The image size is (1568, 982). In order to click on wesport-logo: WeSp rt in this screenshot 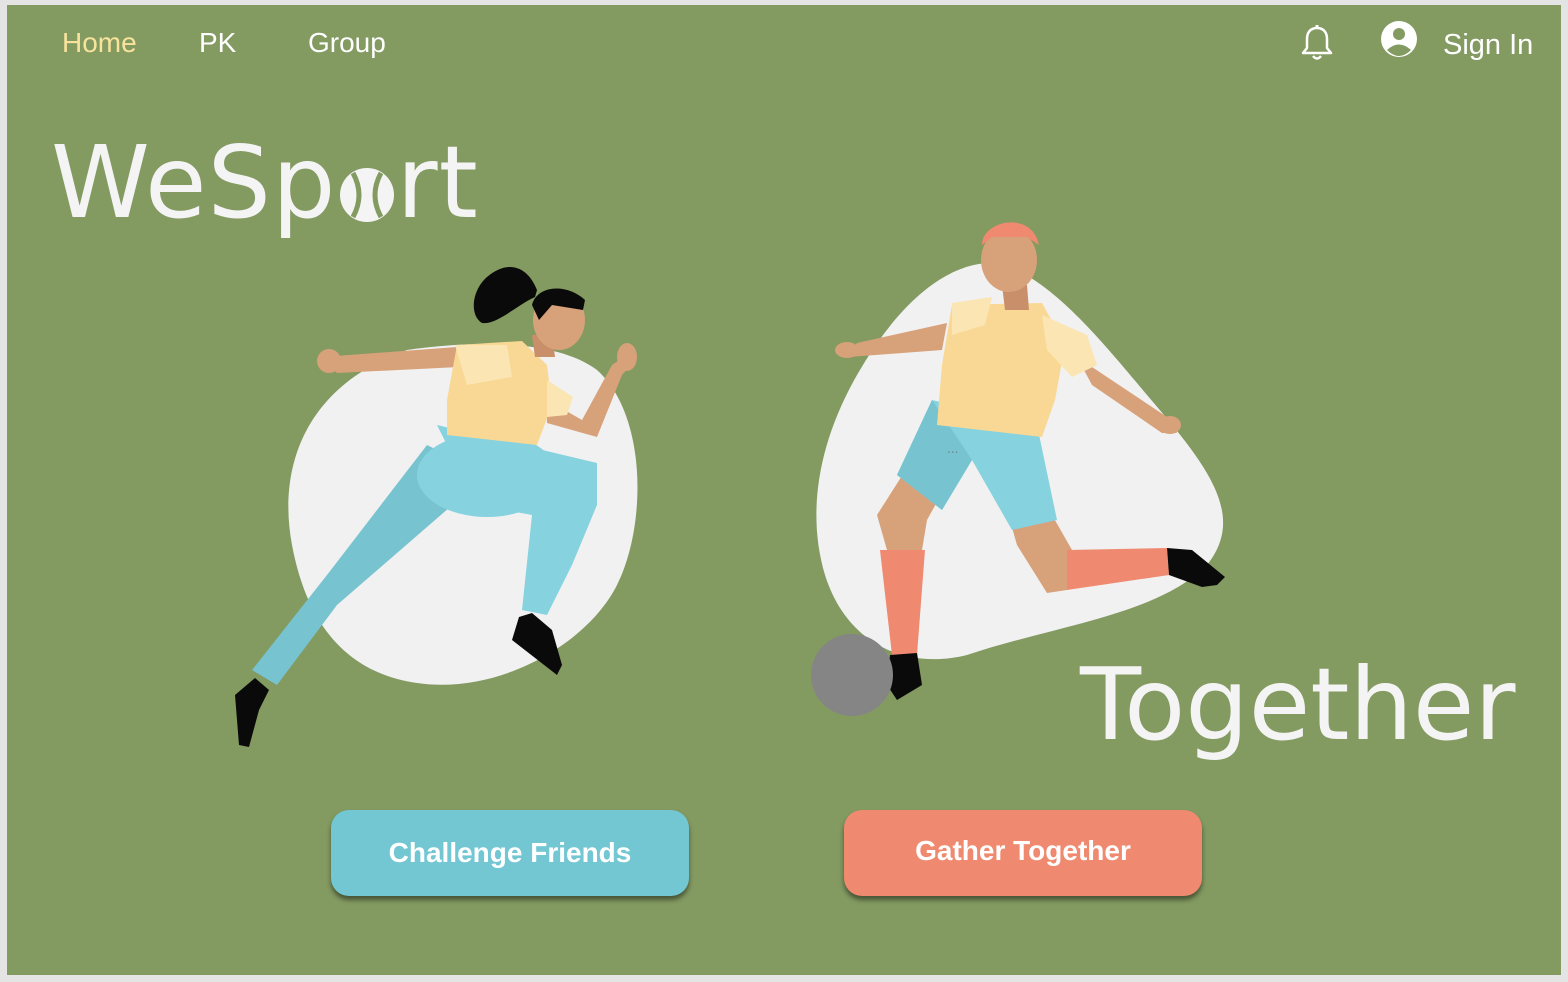, I will do `click(265, 183)`.